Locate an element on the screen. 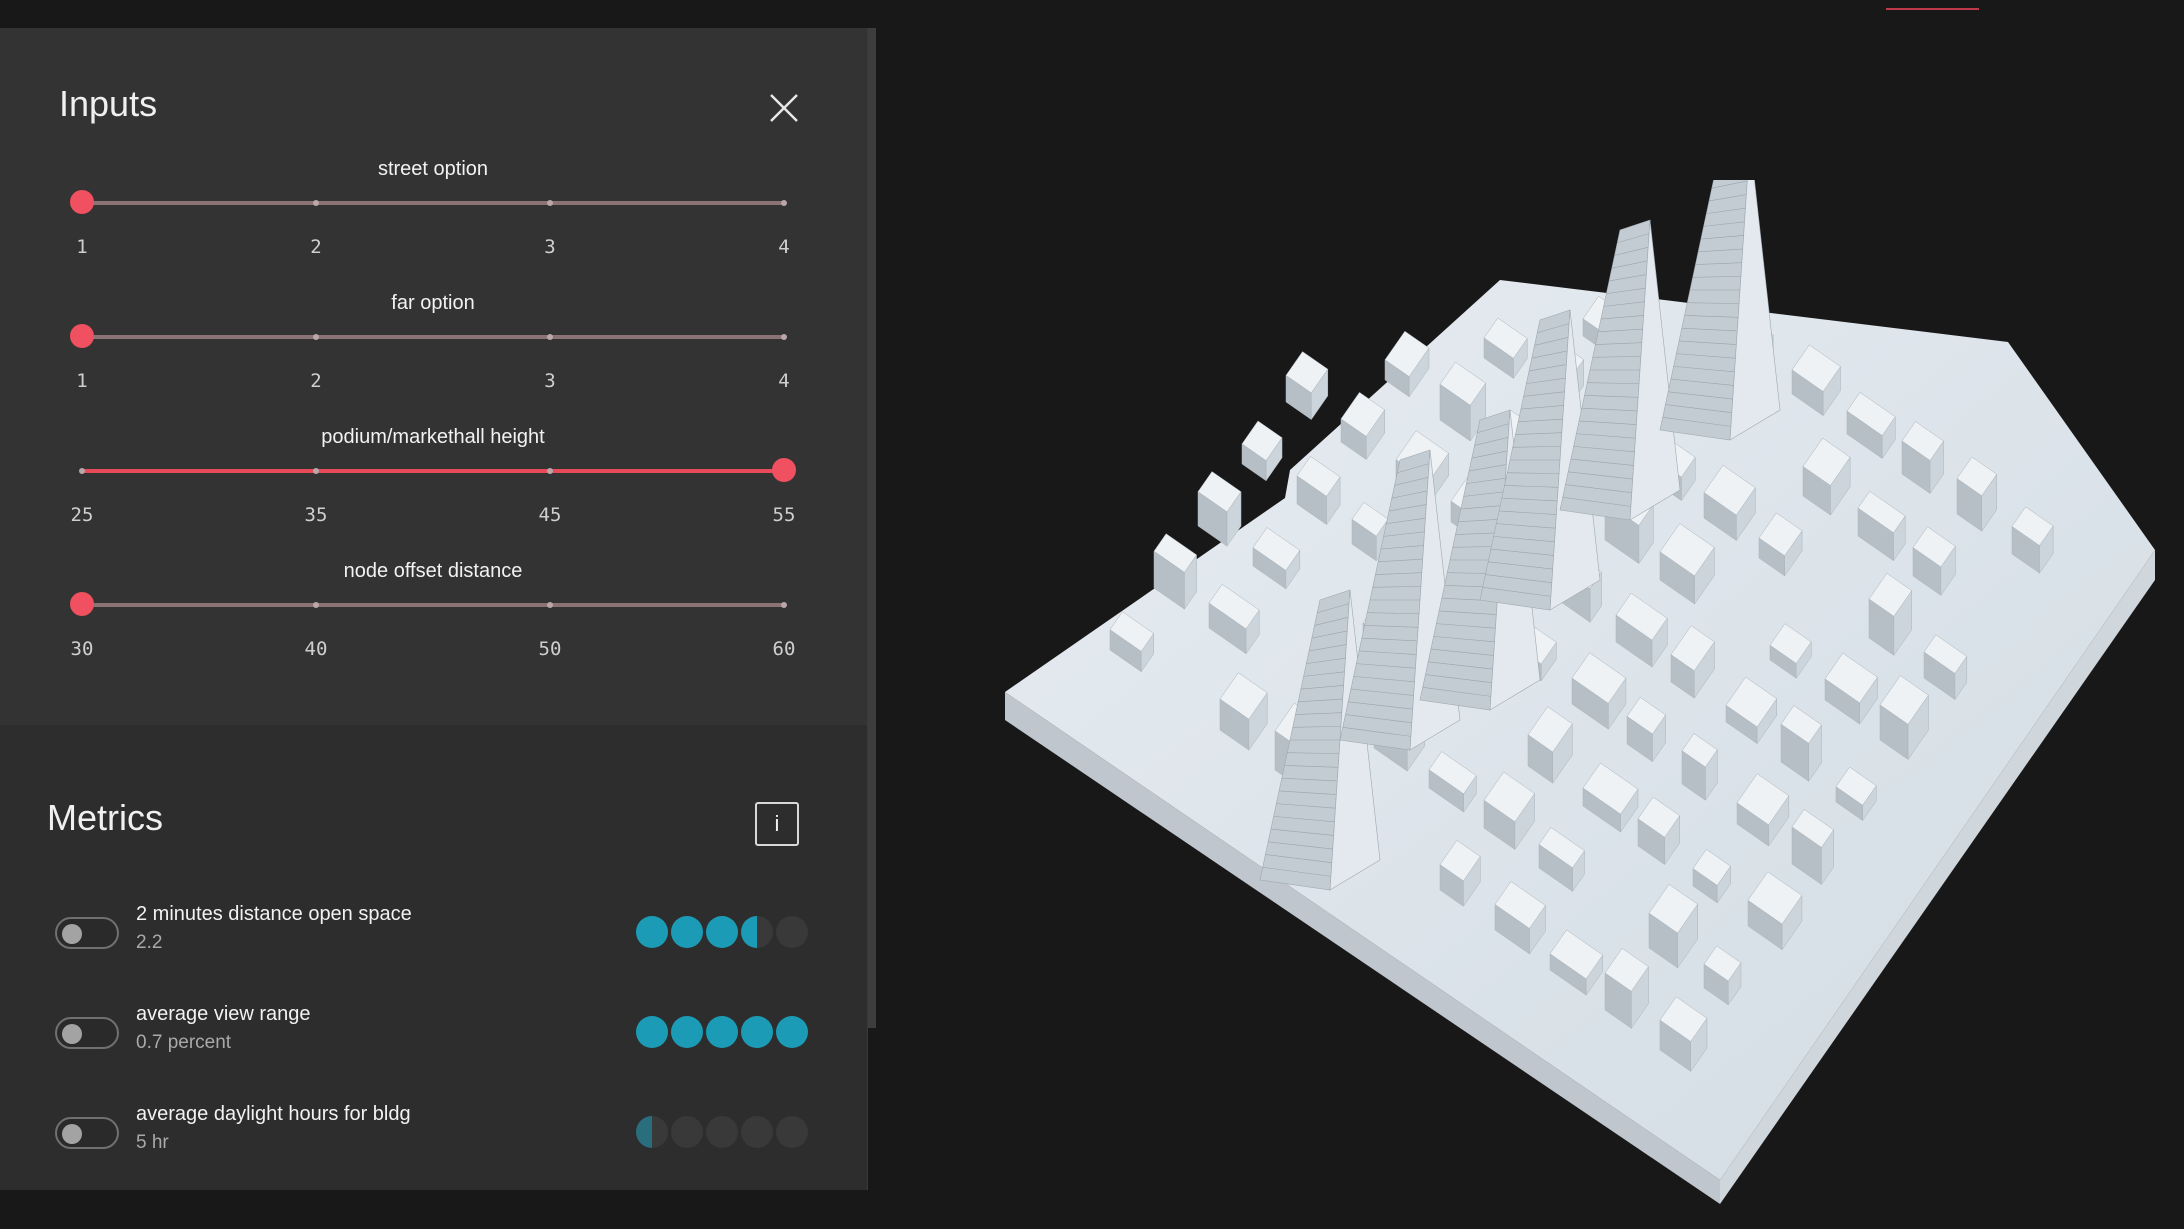 This screenshot has width=2184, height=1229. slider-ticks: 25 35 45 55 is located at coordinates (433, 516).